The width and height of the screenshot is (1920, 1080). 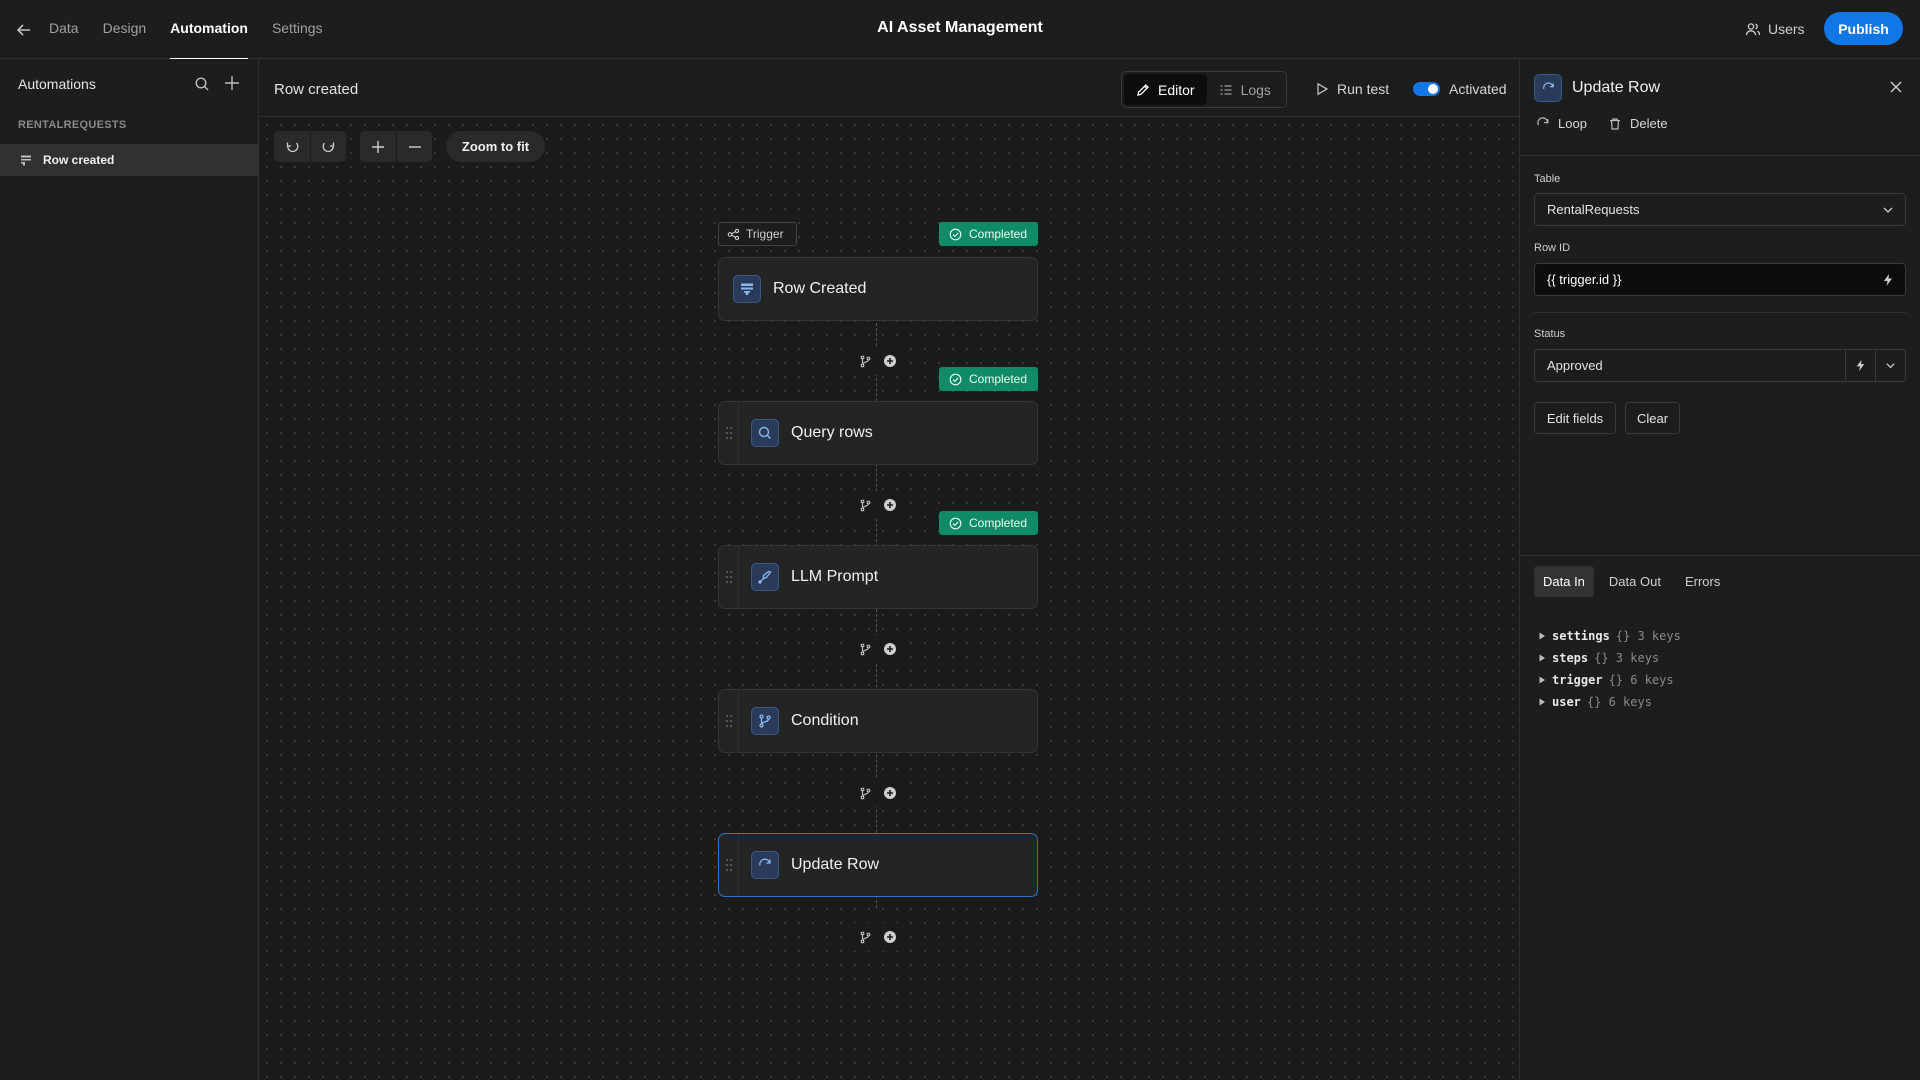 I want to click on view-tabs: Editor Logs, so click(x=1204, y=89).